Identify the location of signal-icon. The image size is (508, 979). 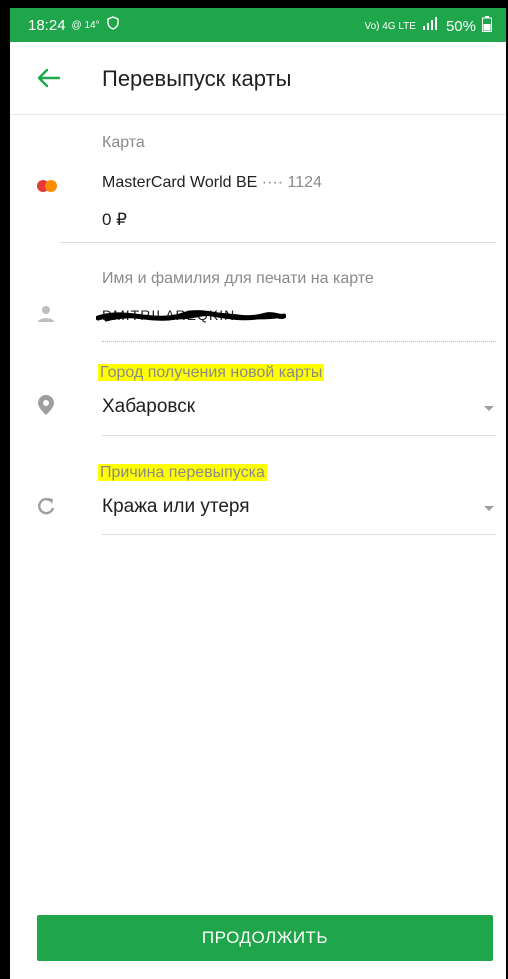
(431, 26).